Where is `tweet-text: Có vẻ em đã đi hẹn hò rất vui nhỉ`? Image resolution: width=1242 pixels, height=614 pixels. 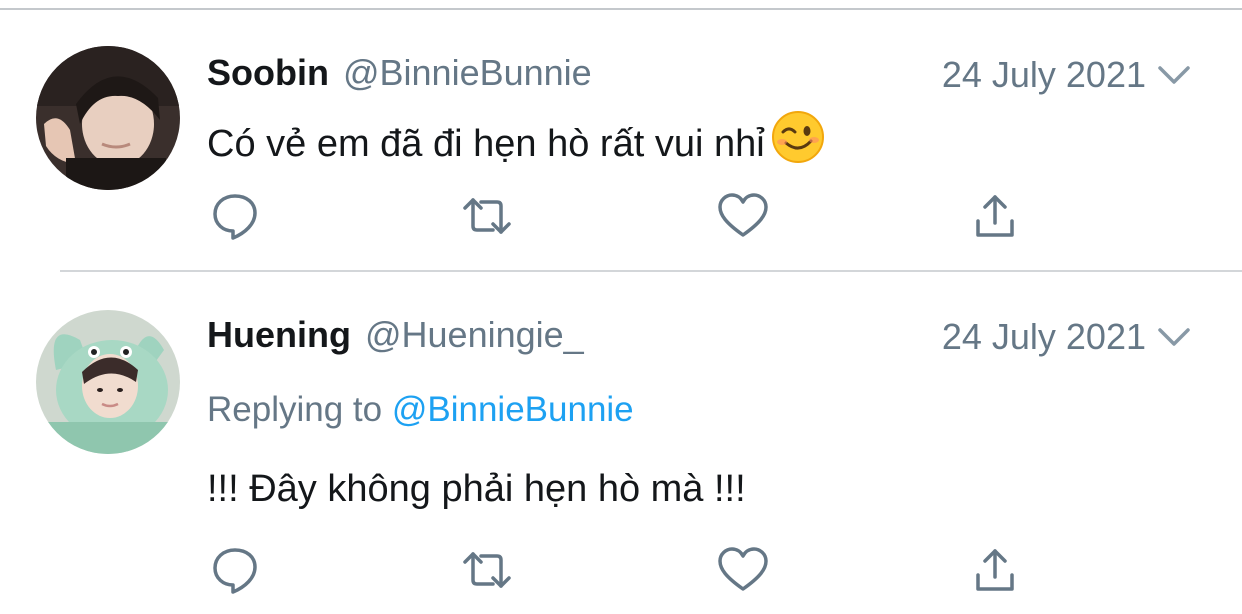 tweet-text: Có vẻ em đã đi hẹn hò rất vui nhỉ is located at coordinates (516, 142).